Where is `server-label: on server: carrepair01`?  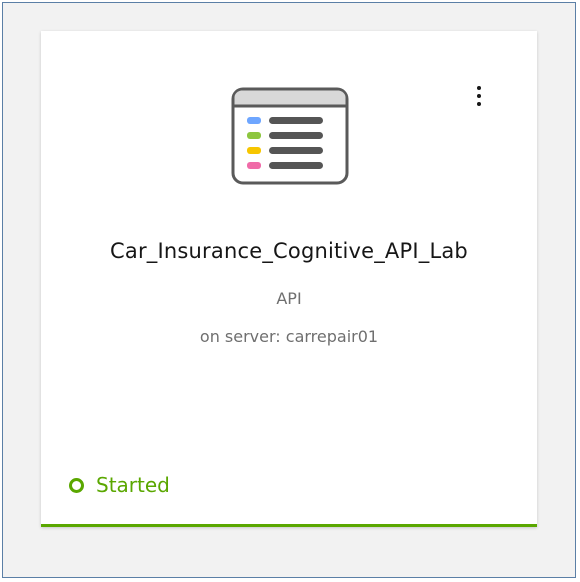
server-label: on server: carrepair01 is located at coordinates (289, 336).